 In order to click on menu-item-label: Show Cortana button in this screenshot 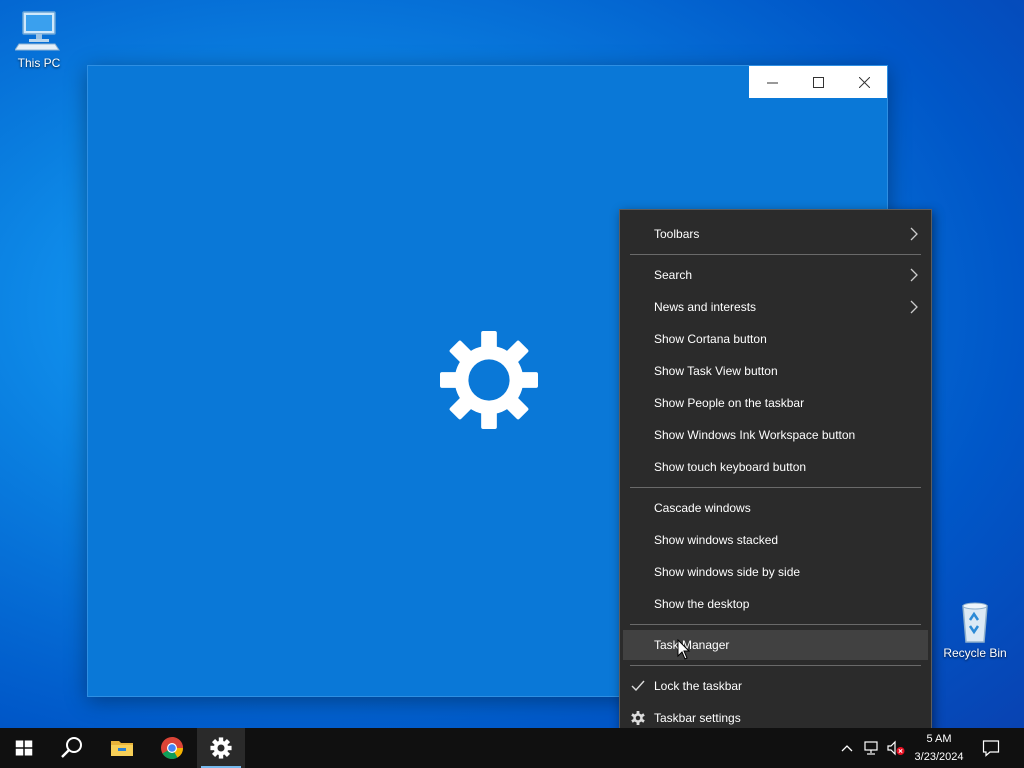, I will do `click(710, 339)`.